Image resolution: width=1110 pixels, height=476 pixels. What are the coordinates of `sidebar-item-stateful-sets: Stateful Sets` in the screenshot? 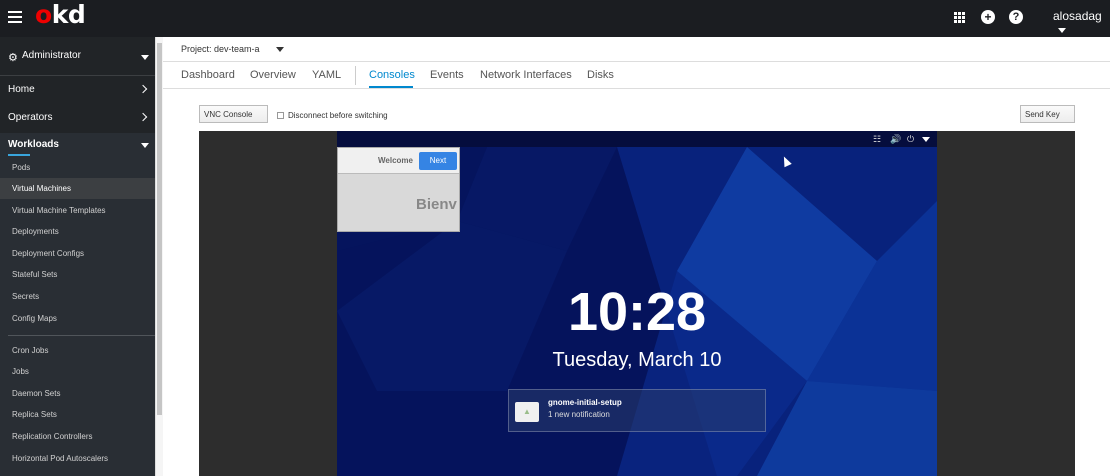 It's located at (77, 274).